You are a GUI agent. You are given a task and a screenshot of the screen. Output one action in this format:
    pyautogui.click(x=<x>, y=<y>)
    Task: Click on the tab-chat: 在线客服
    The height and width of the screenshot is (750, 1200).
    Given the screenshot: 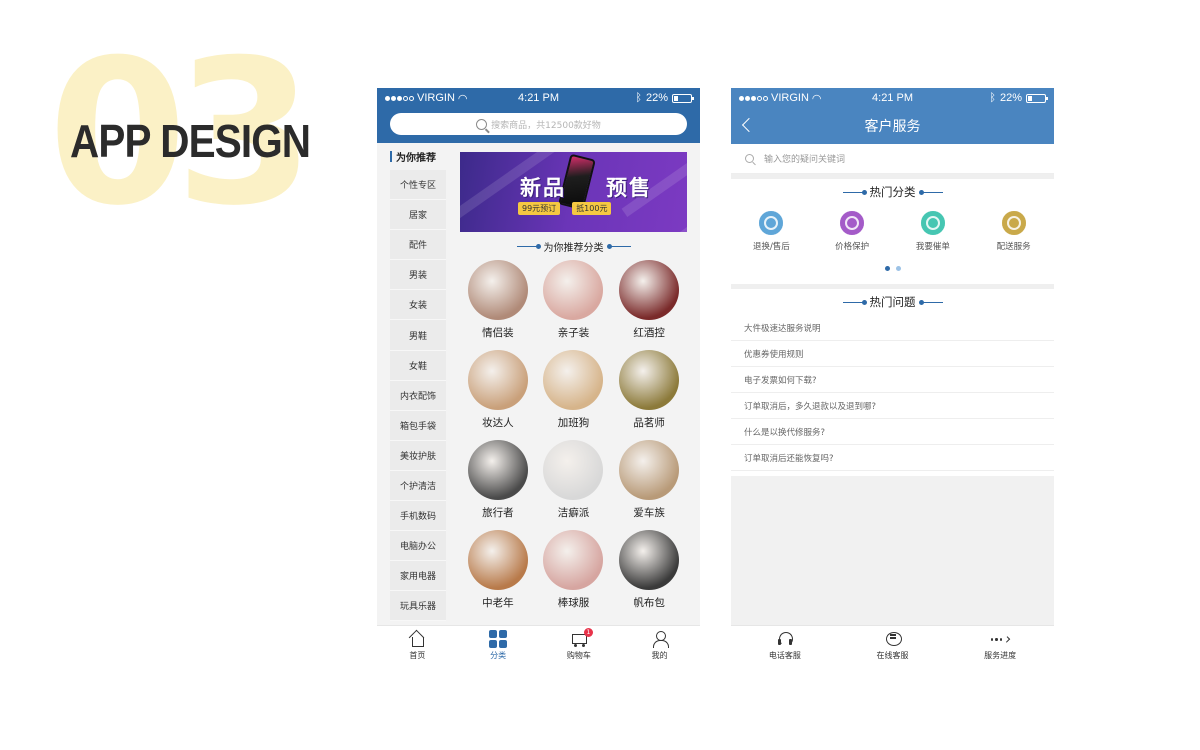 What is the action you would take?
    pyautogui.click(x=893, y=645)
    